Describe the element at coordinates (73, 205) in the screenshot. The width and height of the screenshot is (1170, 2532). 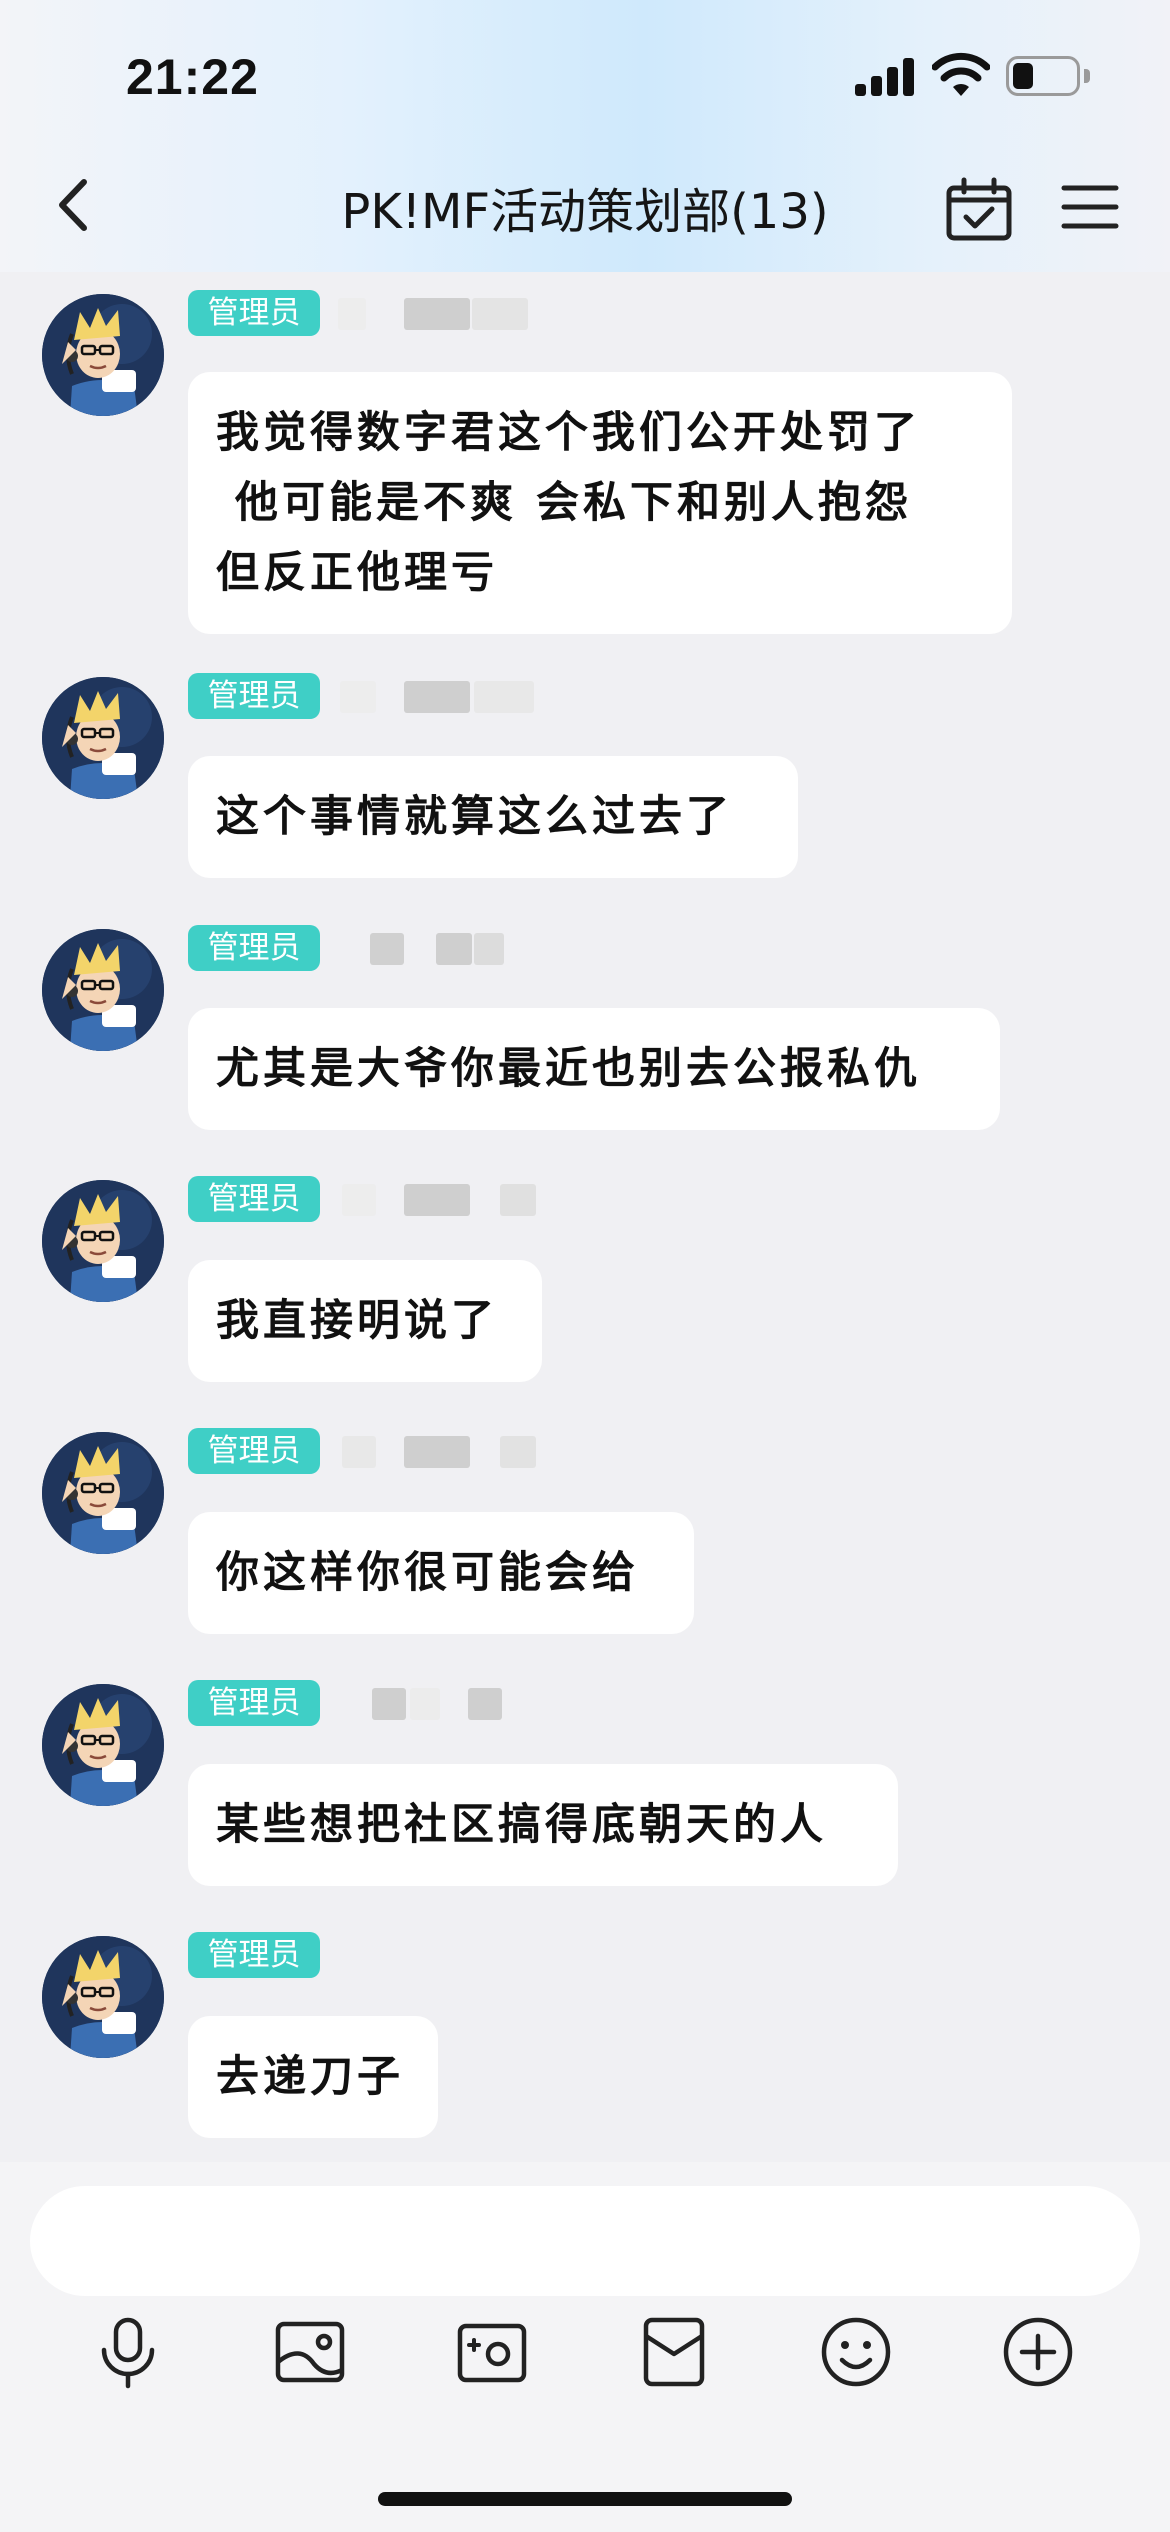
I see `back-button` at that location.